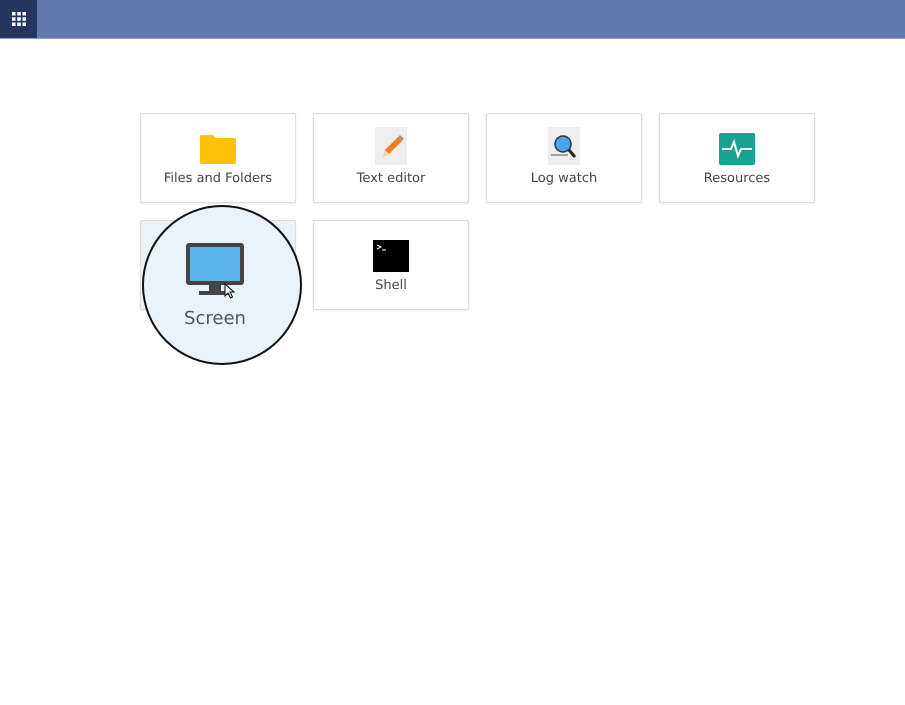 Image resolution: width=905 pixels, height=705 pixels. I want to click on monitor-icon, so click(215, 269).